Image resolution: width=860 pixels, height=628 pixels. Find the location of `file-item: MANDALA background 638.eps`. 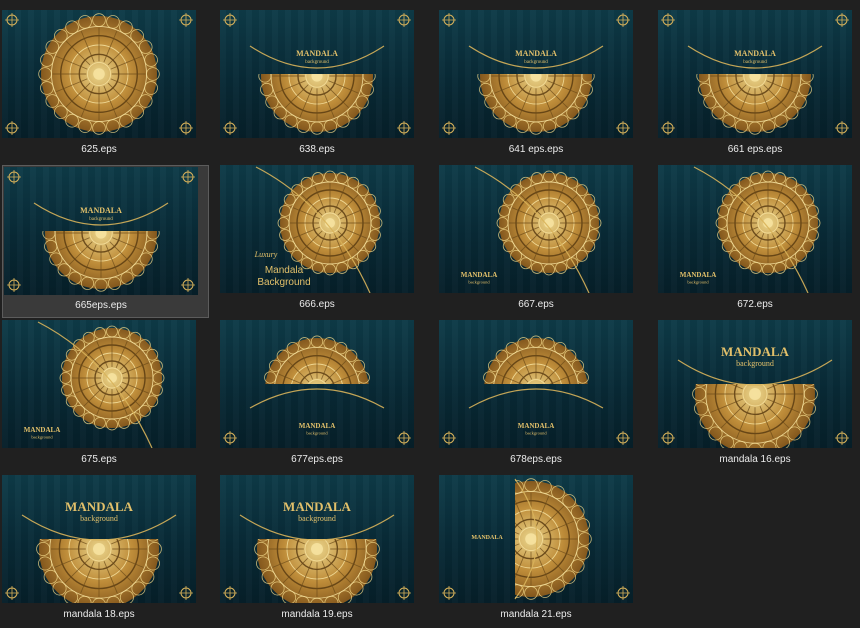

file-item: MANDALA background 638.eps is located at coordinates (323, 86).